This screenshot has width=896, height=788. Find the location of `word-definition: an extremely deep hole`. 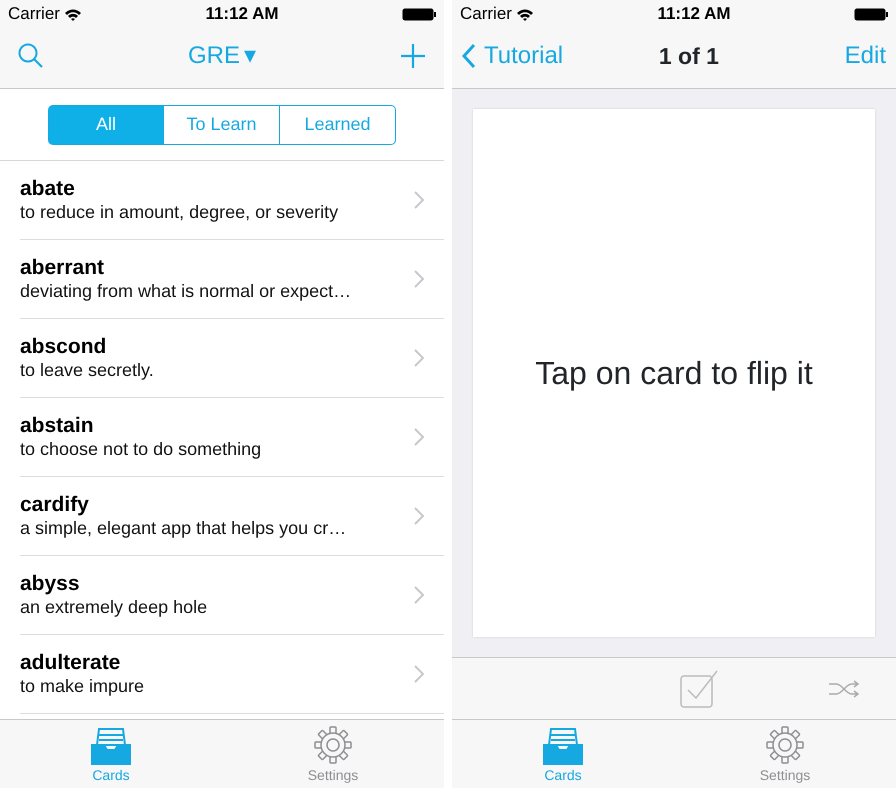

word-definition: an extremely deep hole is located at coordinates (114, 607).